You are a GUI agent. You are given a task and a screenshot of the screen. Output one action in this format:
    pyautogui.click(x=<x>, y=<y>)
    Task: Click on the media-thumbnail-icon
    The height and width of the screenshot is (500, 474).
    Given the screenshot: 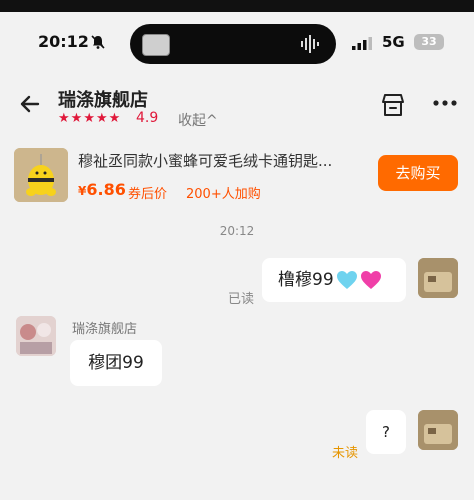 What is the action you would take?
    pyautogui.click(x=156, y=45)
    